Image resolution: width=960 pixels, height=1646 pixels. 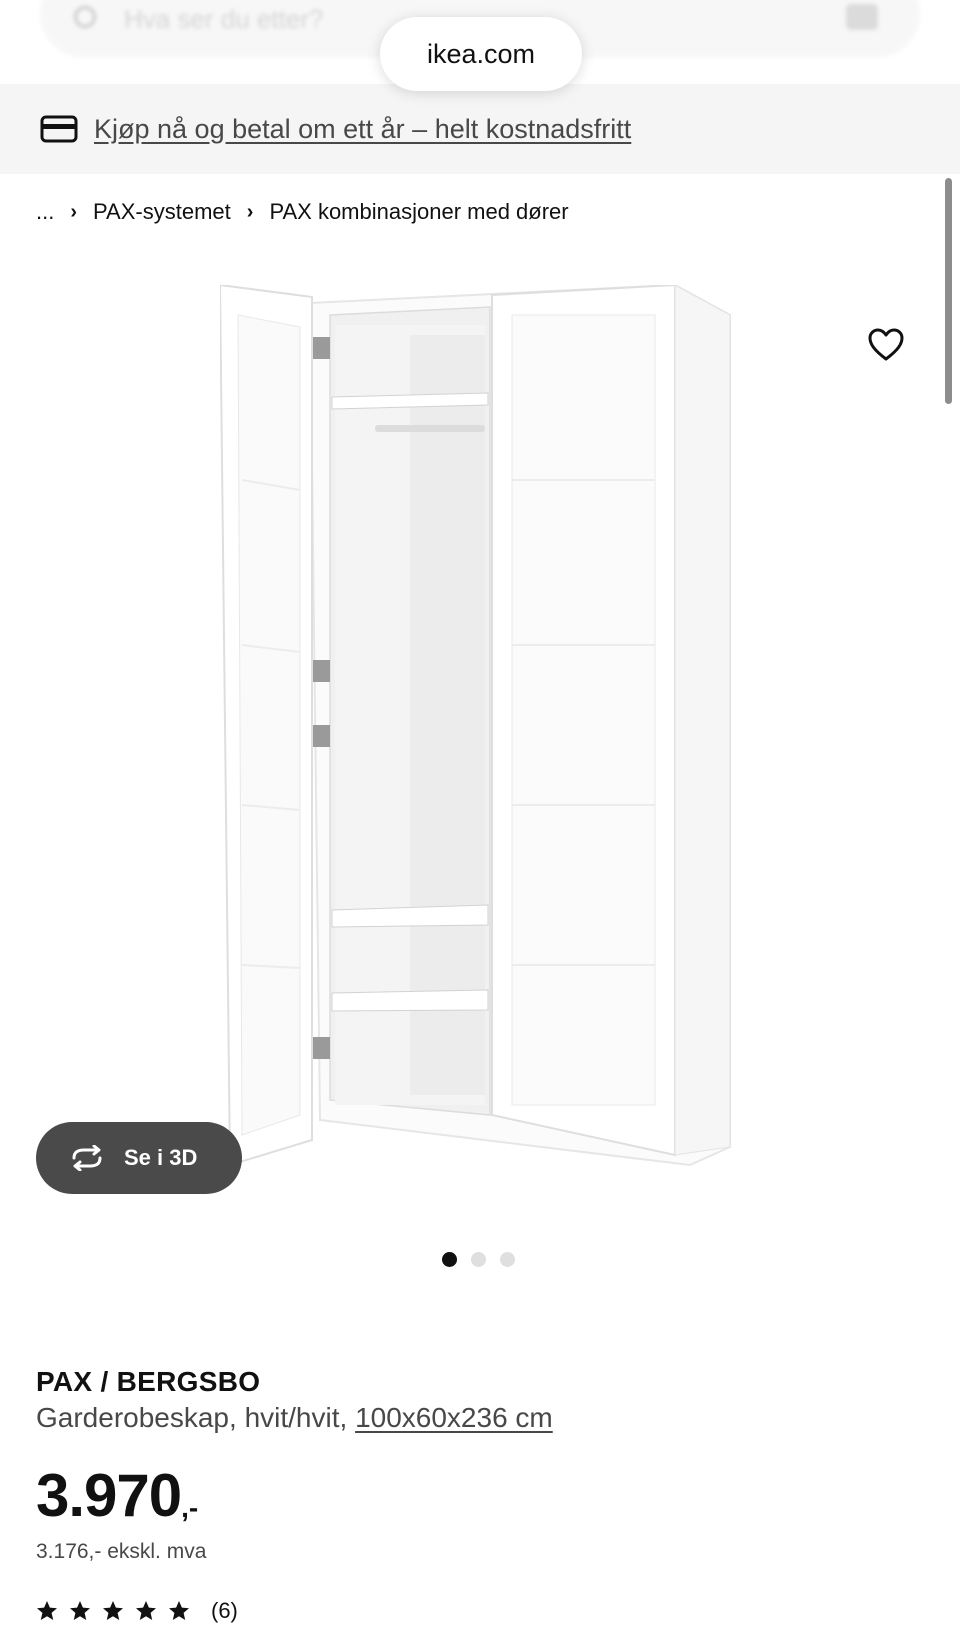 I want to click on heart-icon, so click(x=886, y=345).